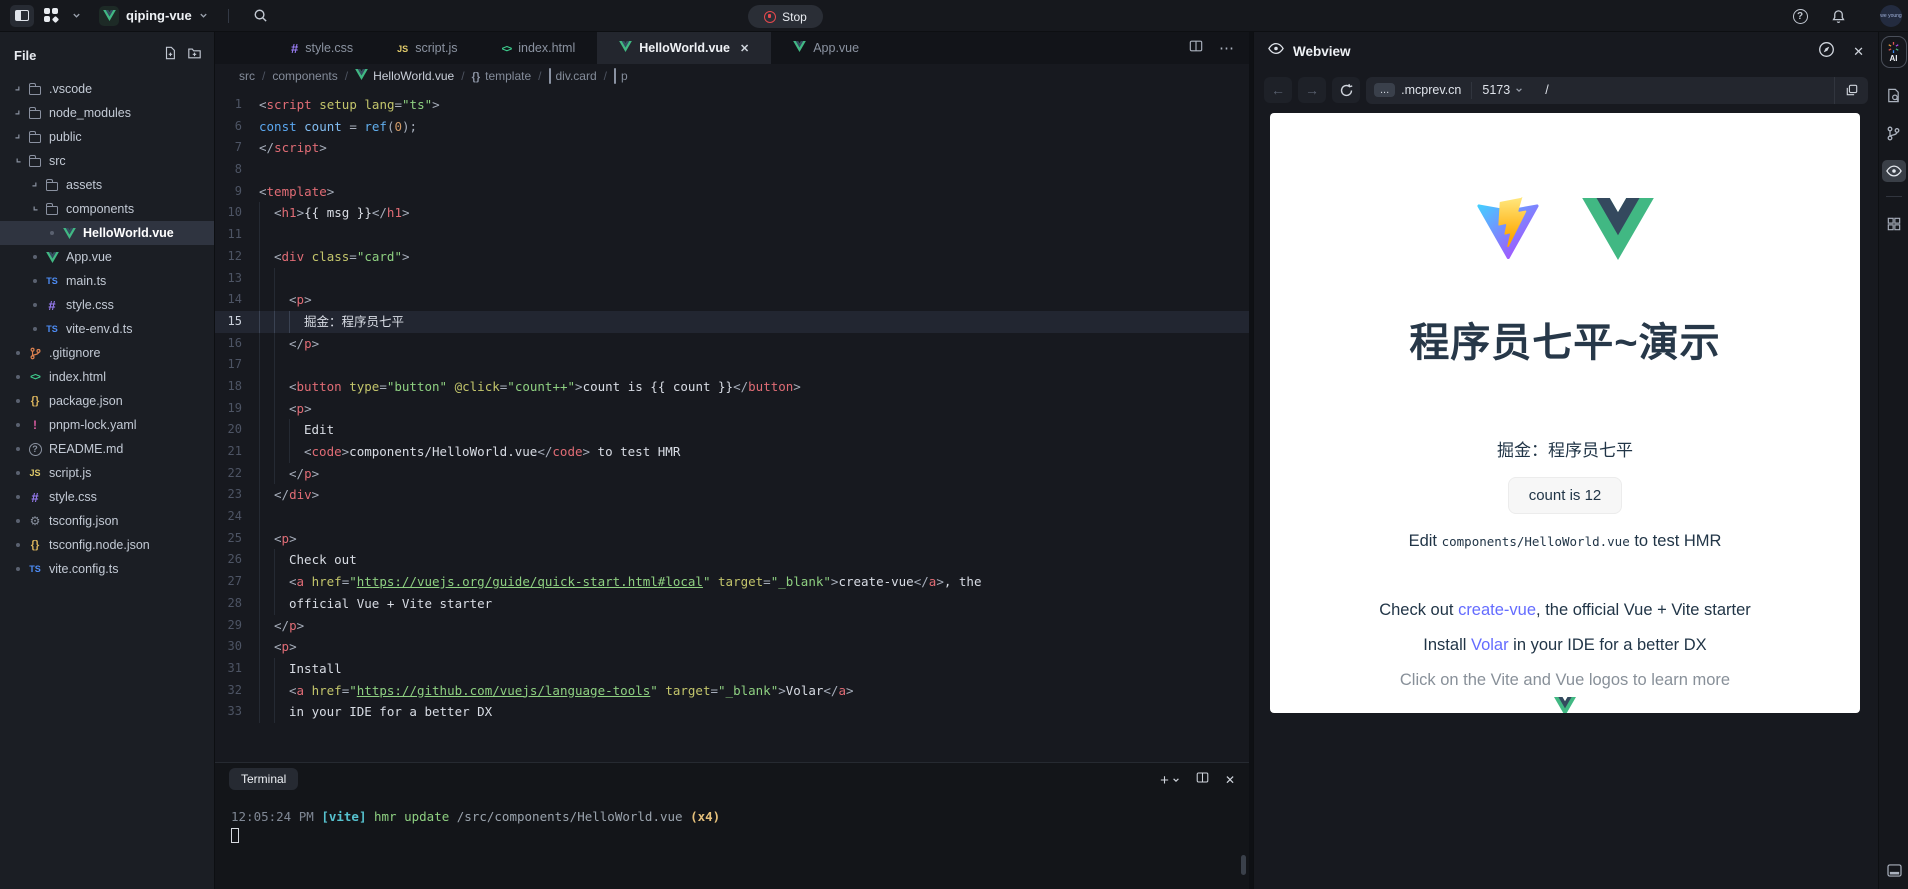 This screenshot has height=889, width=1908. What do you see at coordinates (732, 192) in the screenshot?
I see `code-line: 9 <template>` at bounding box center [732, 192].